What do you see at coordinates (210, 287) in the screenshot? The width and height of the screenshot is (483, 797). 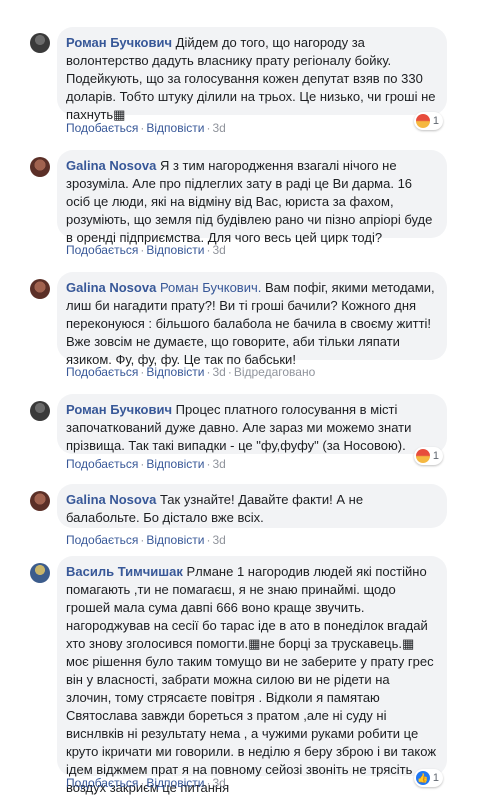 I see `mention-link: Роман Бучкович.` at bounding box center [210, 287].